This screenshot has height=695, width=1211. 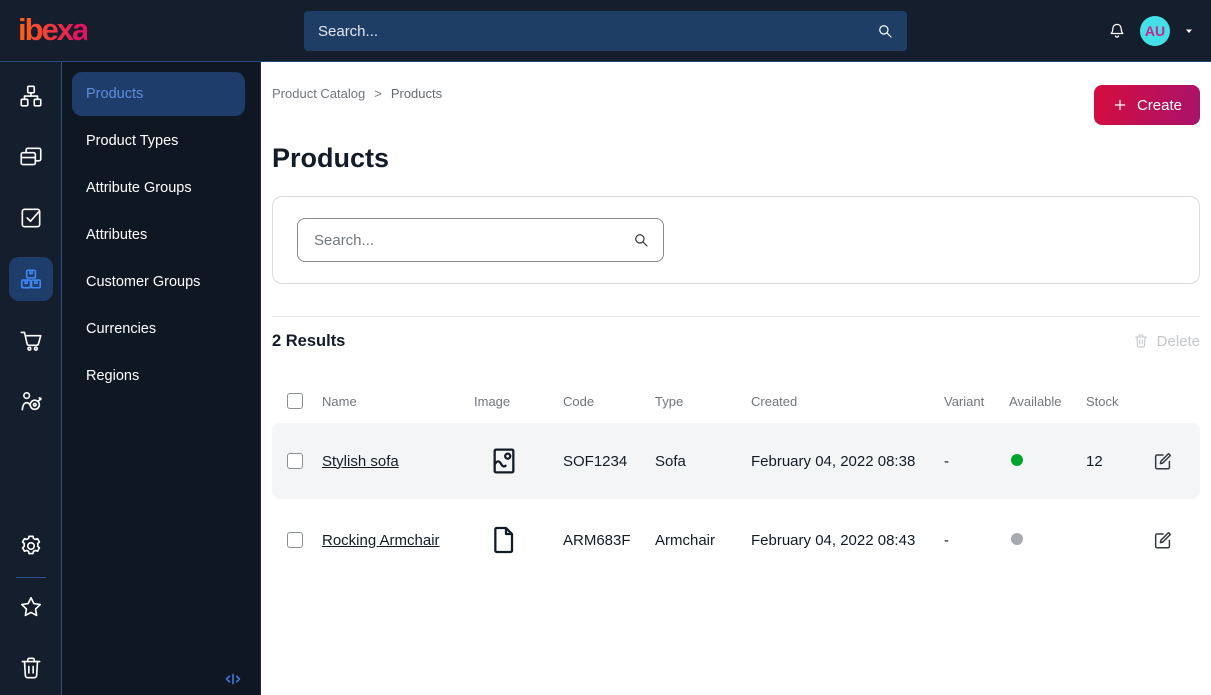 I want to click on product-stock: 12, so click(x=1094, y=461).